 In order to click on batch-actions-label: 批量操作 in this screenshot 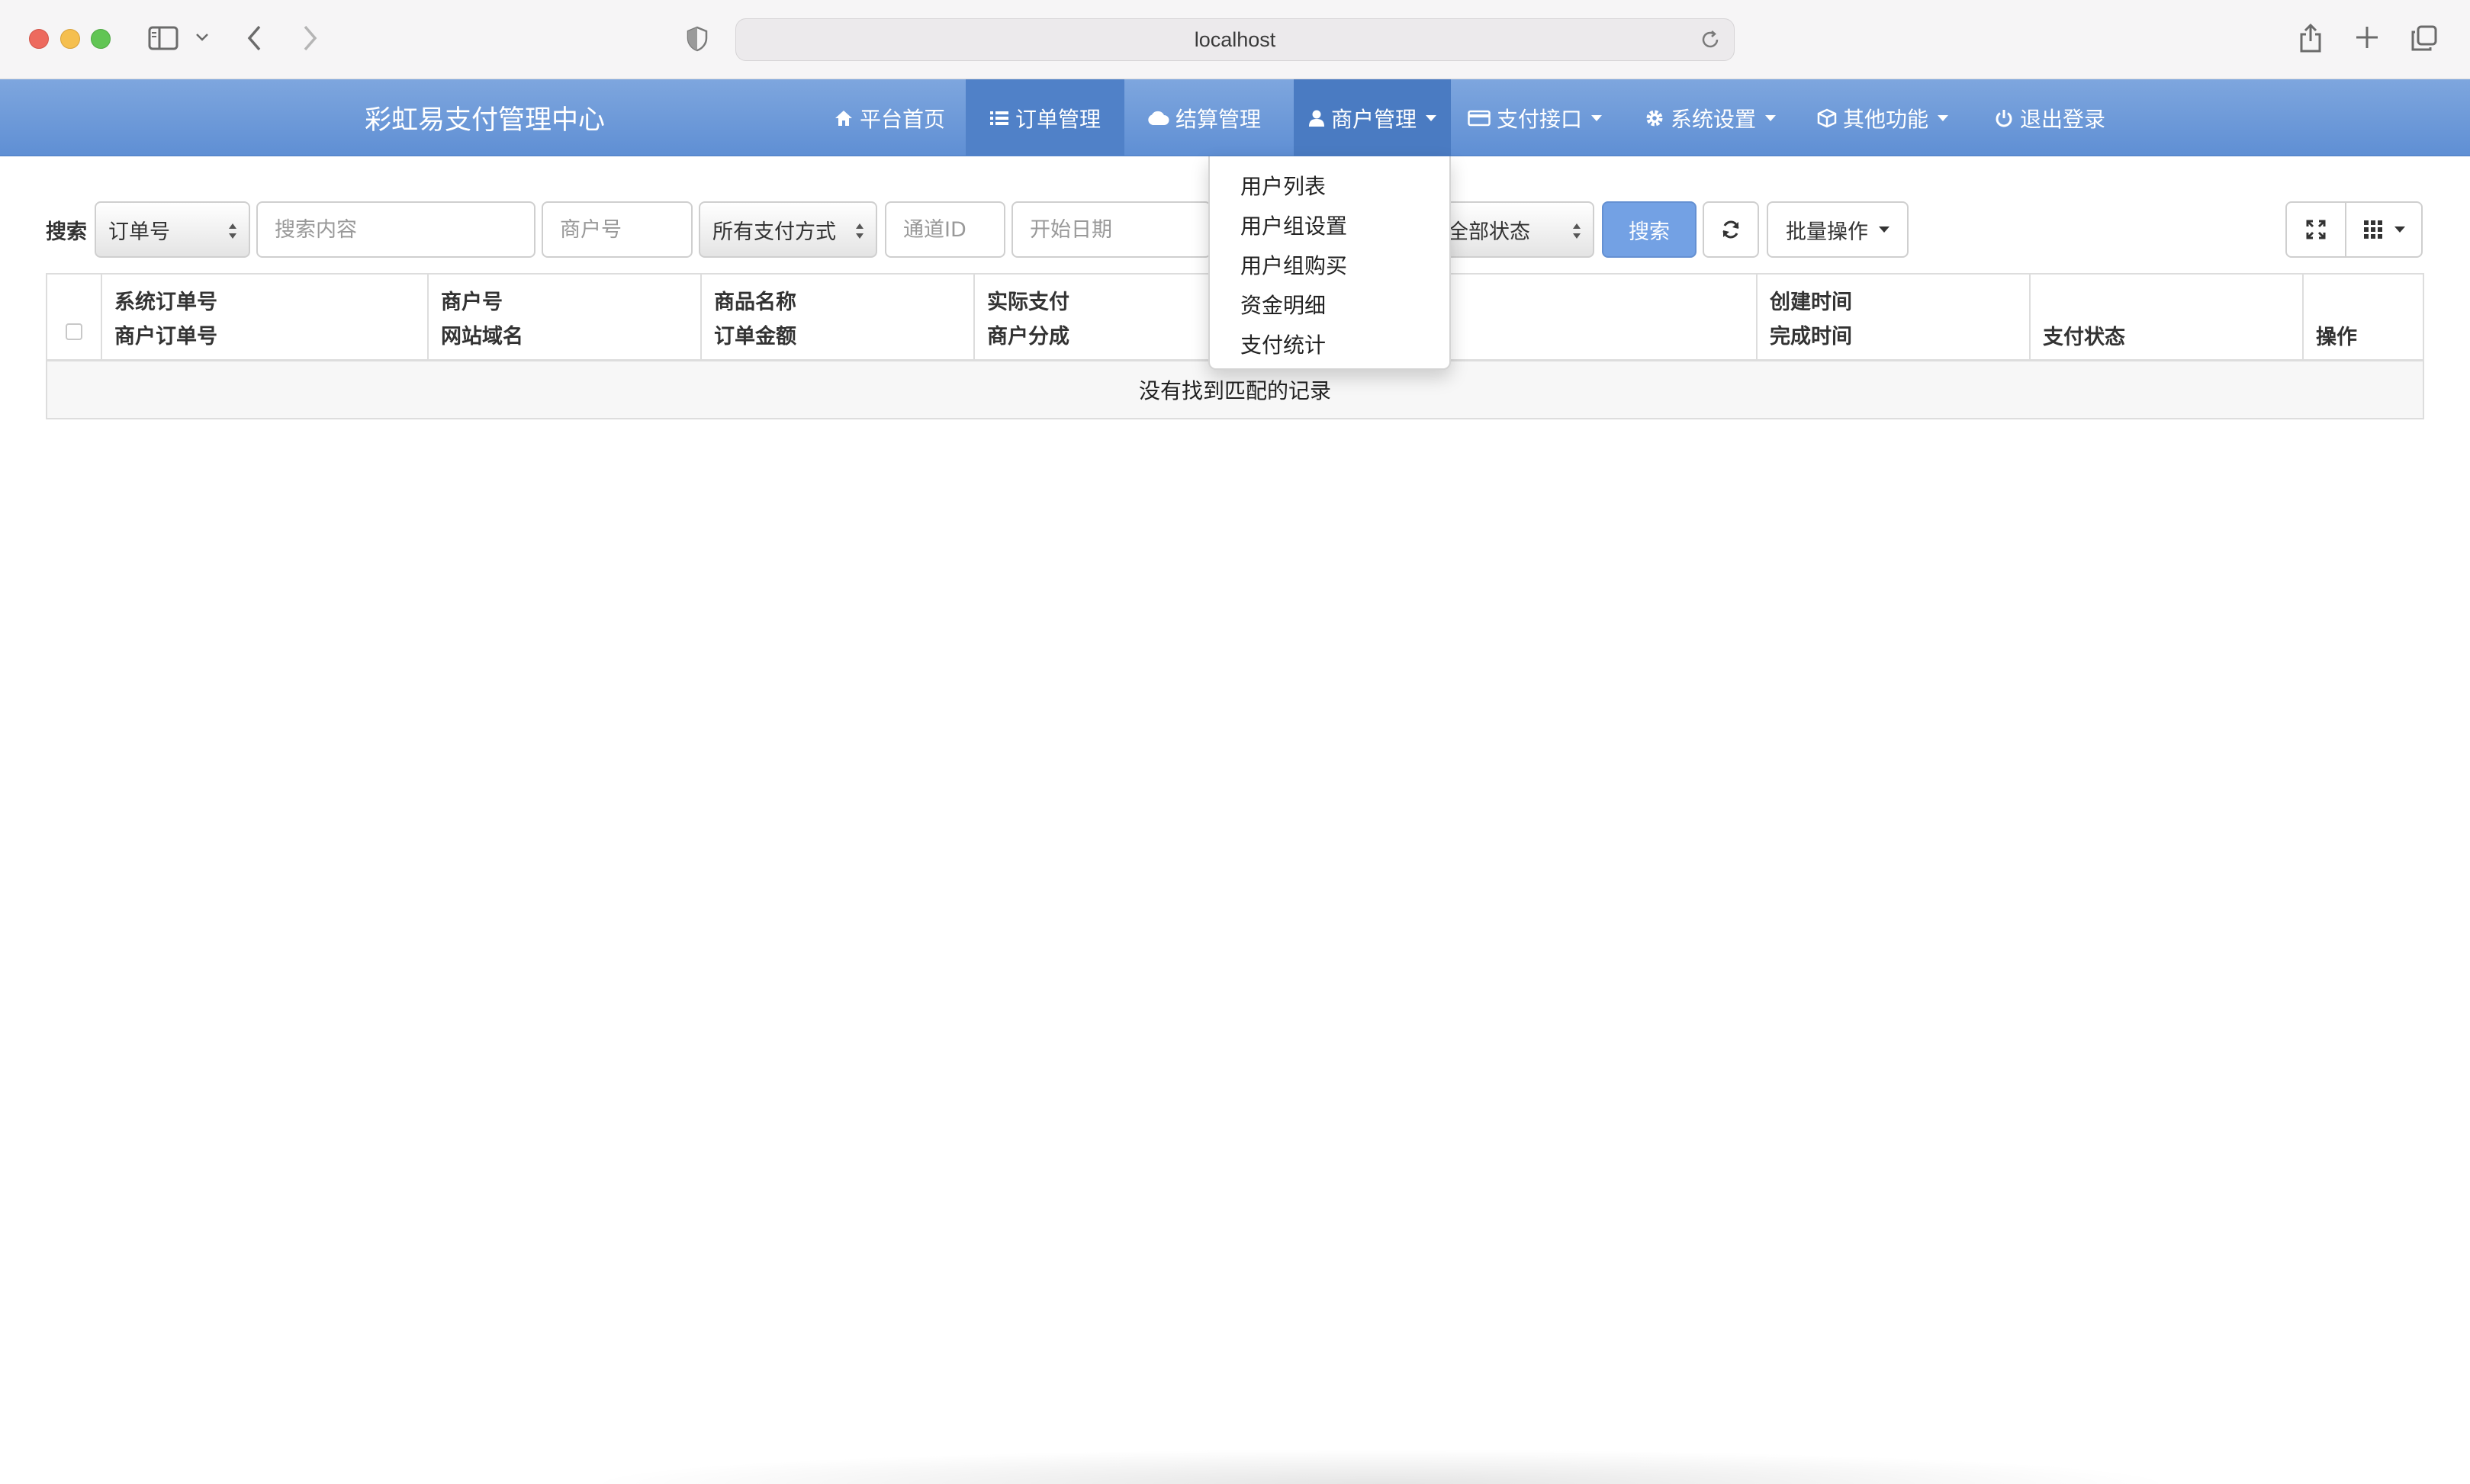, I will do `click(1827, 232)`.